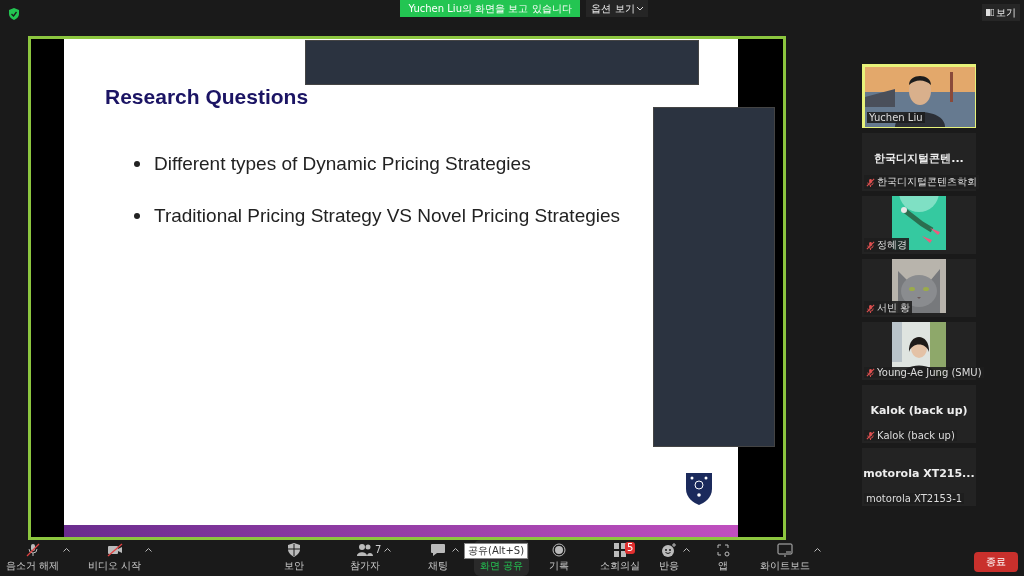  Describe the element at coordinates (378, 549) in the screenshot. I see `participant-count: 7` at that location.